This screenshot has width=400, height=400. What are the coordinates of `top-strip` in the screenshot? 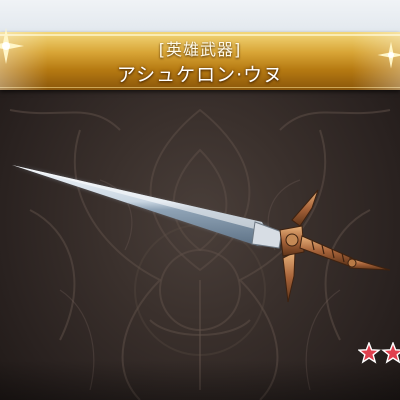 It's located at (200, 17).